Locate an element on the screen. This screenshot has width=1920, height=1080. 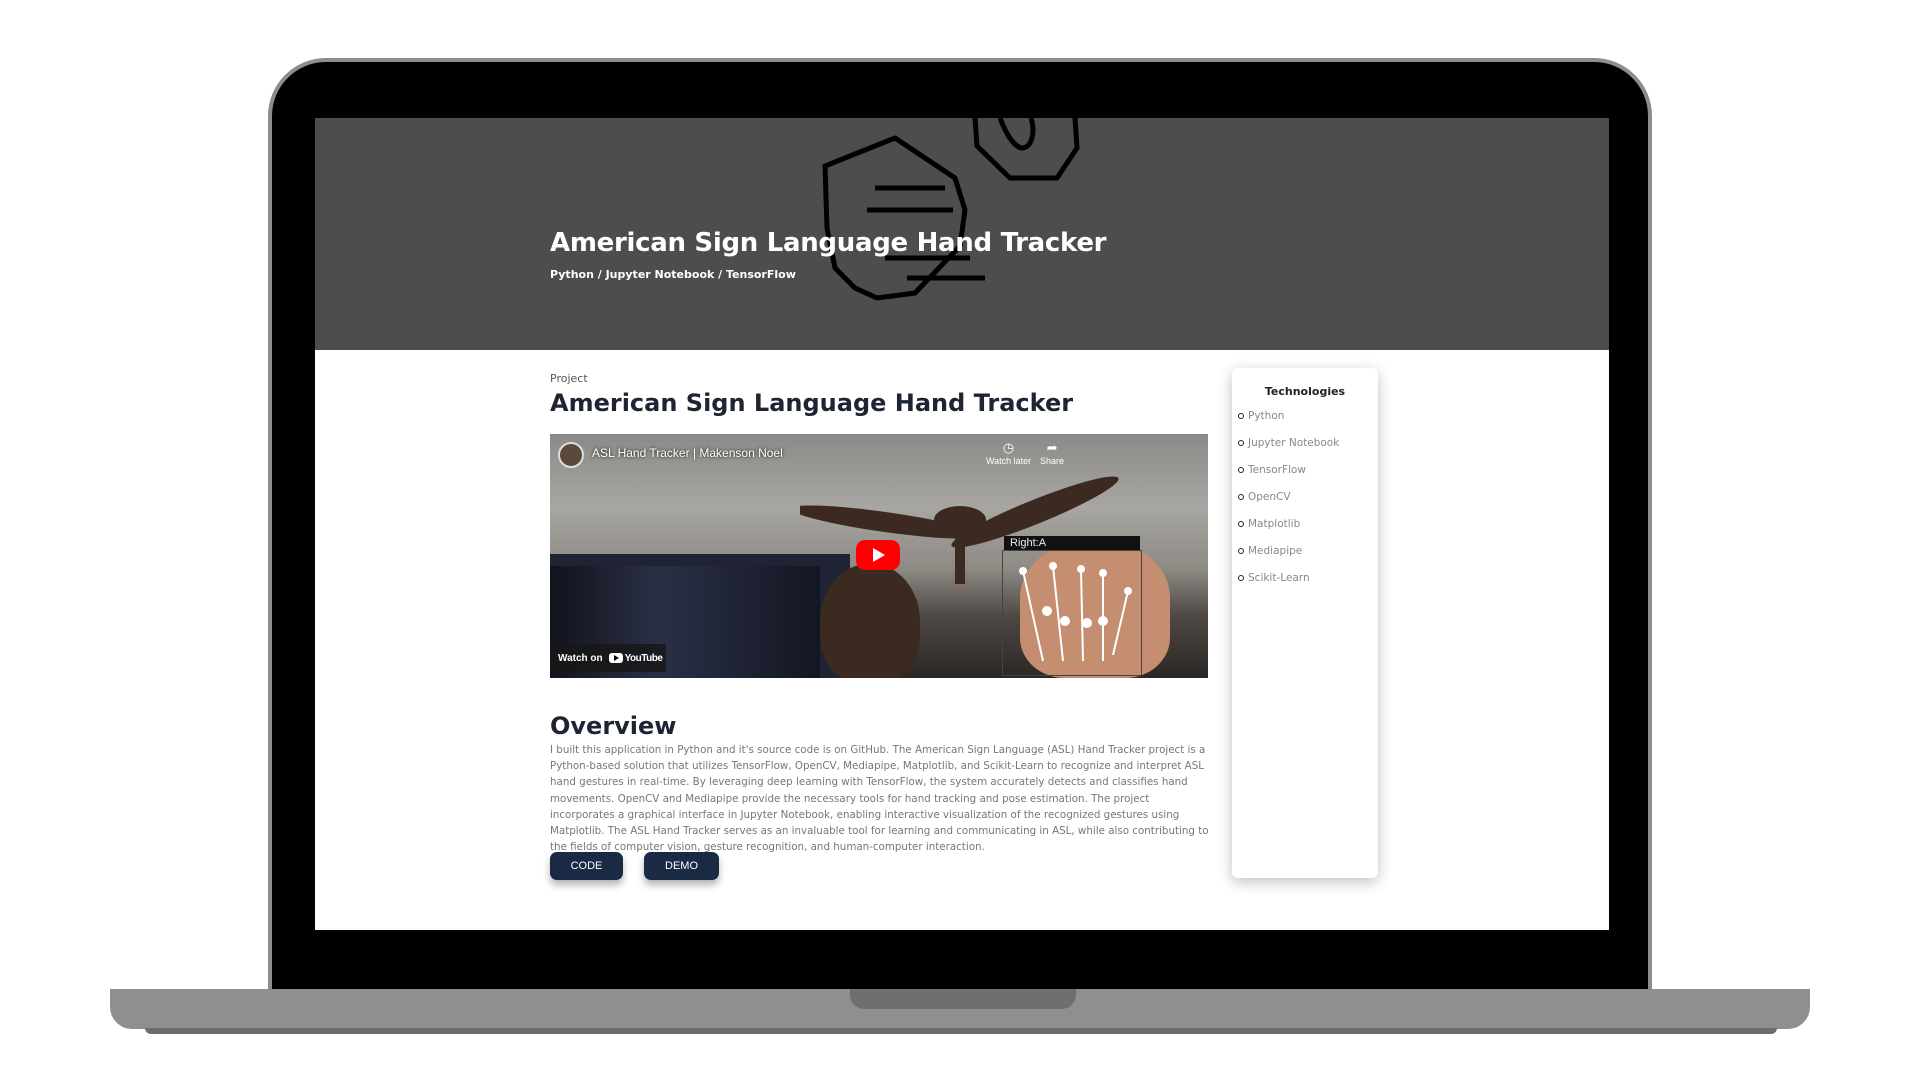
list-item: TensorFlow is located at coordinates (1308, 477).